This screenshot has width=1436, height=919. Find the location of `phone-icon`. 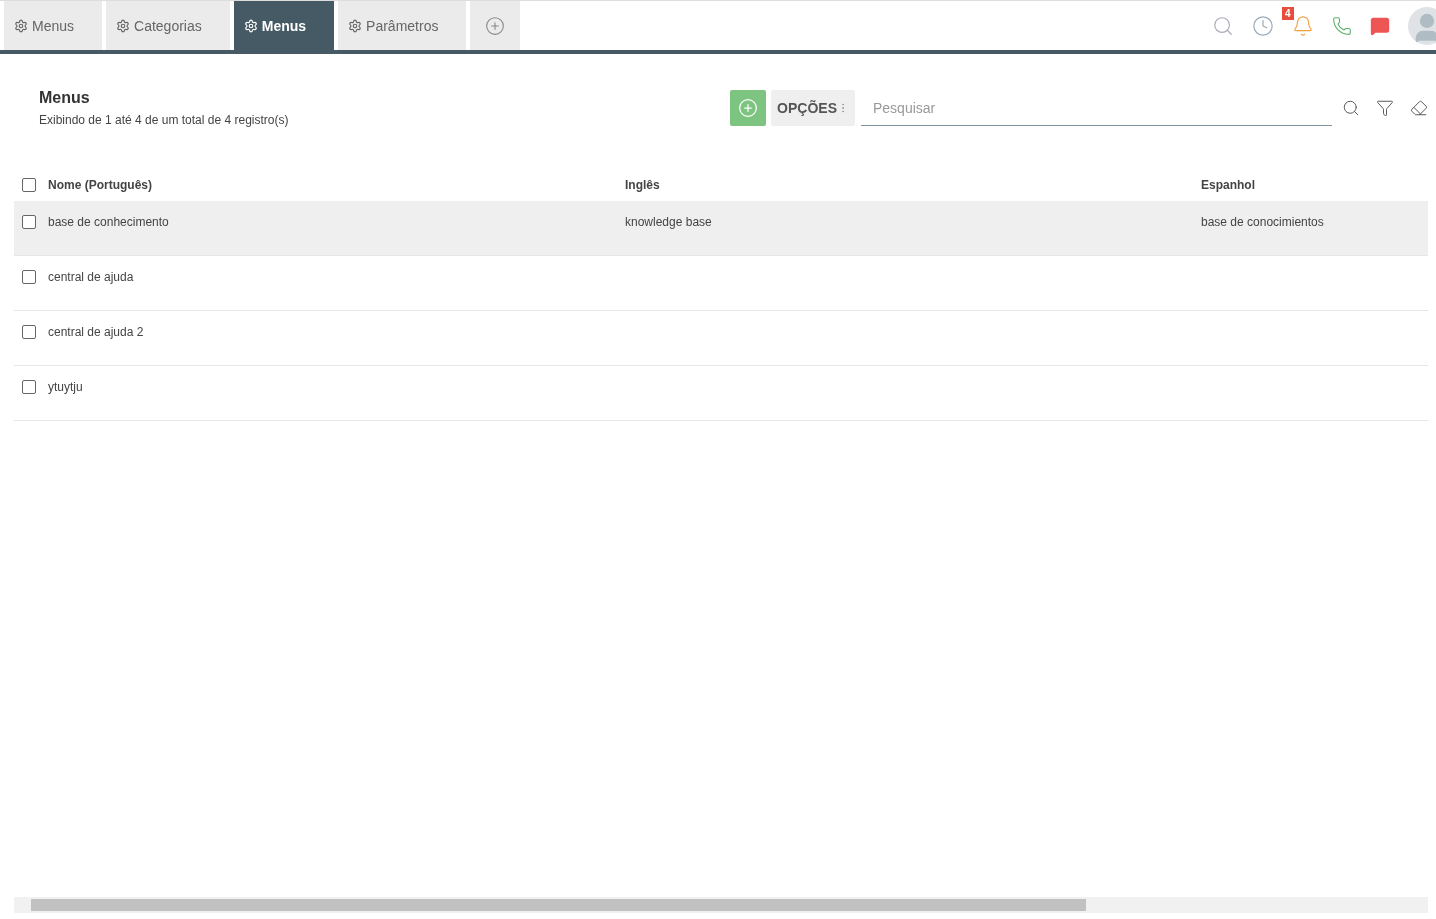

phone-icon is located at coordinates (1342, 25).